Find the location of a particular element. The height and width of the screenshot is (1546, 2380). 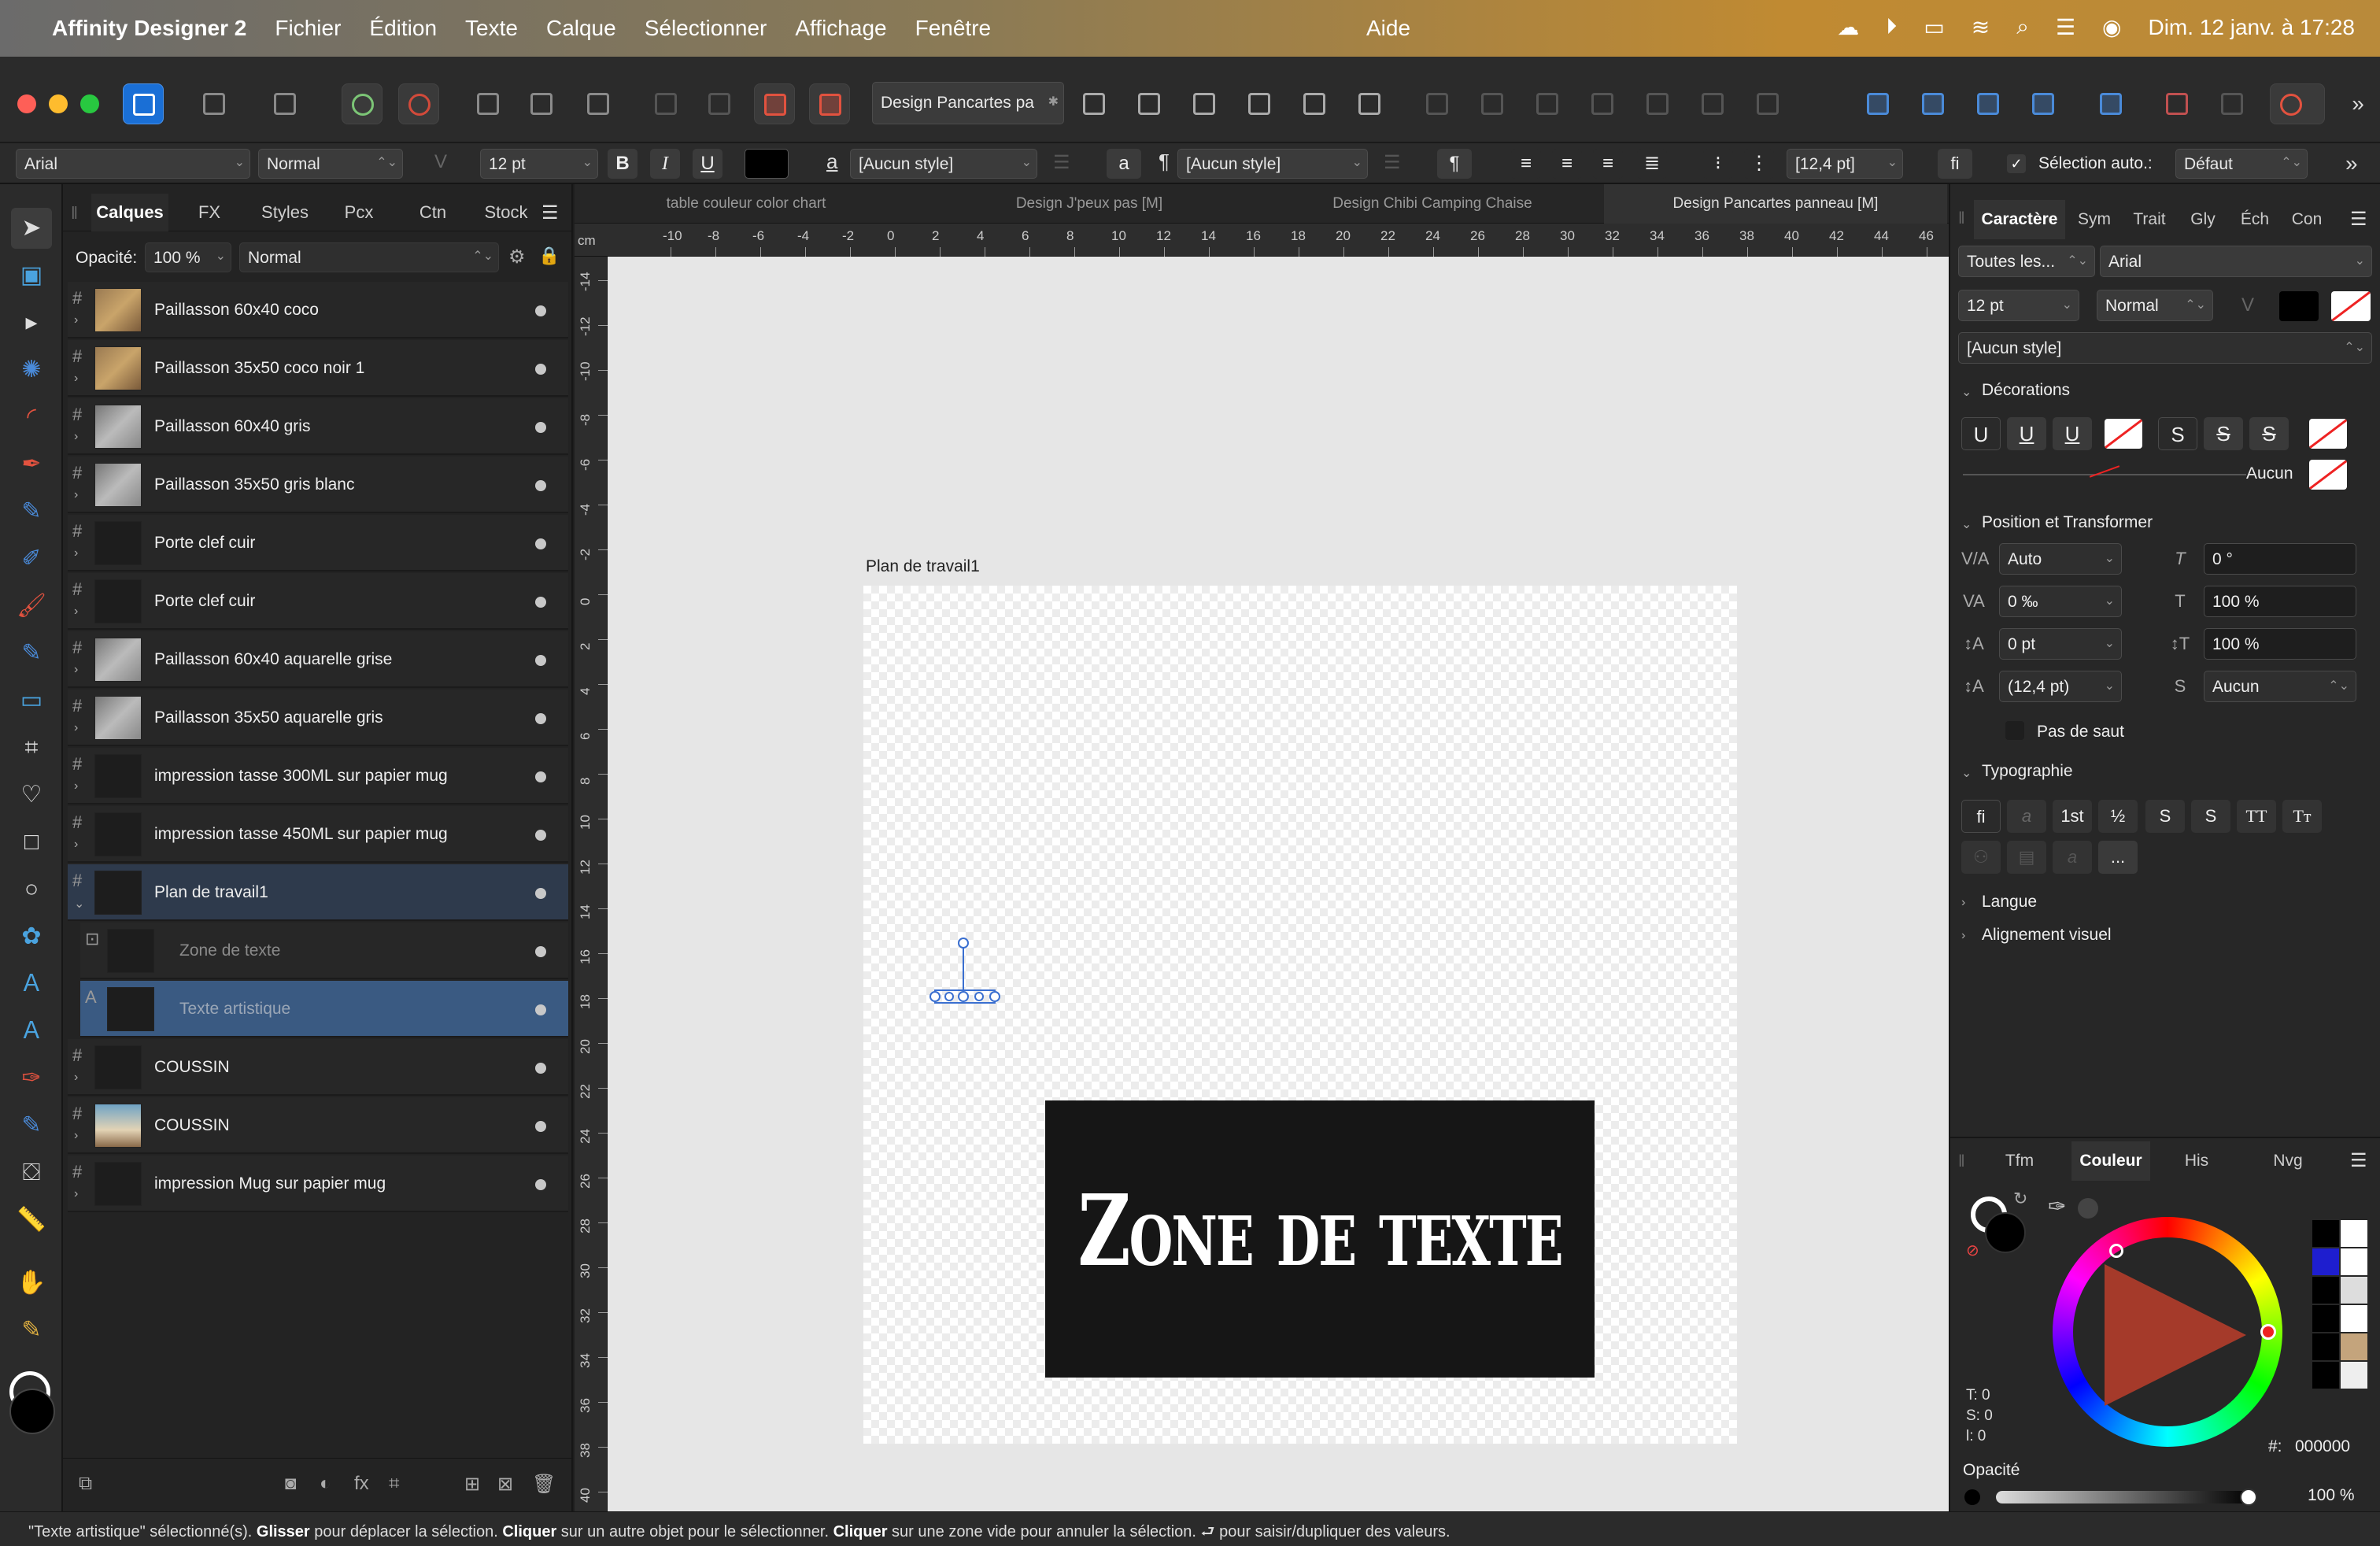

pixel-persona-button is located at coordinates (214, 103).